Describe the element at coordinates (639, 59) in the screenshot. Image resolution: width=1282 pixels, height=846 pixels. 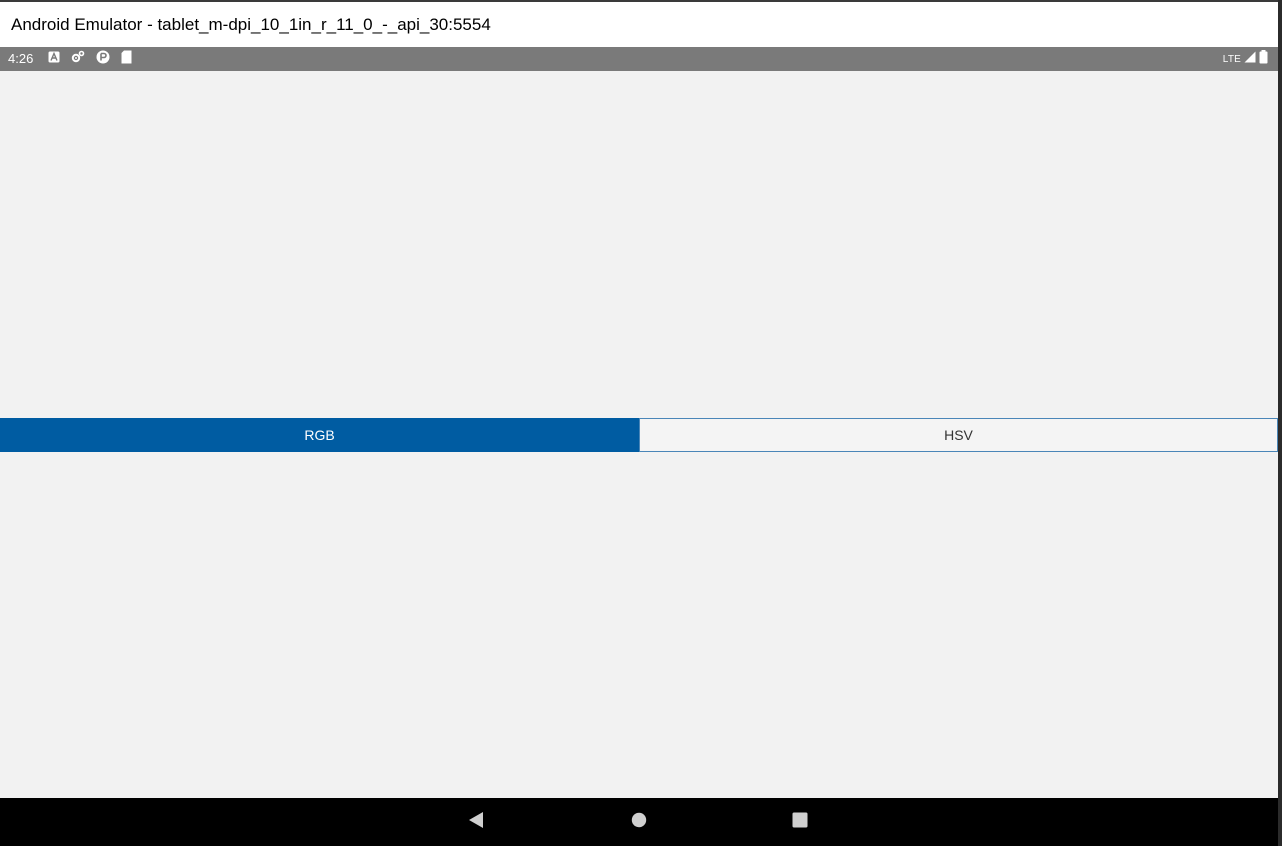
I see `android-status-bar: 4:26 LTE` at that location.